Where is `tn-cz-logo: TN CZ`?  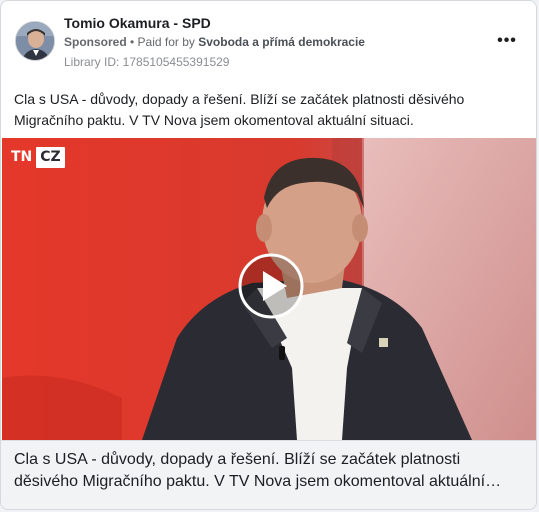
tn-cz-logo: TN CZ is located at coordinates (36, 157).